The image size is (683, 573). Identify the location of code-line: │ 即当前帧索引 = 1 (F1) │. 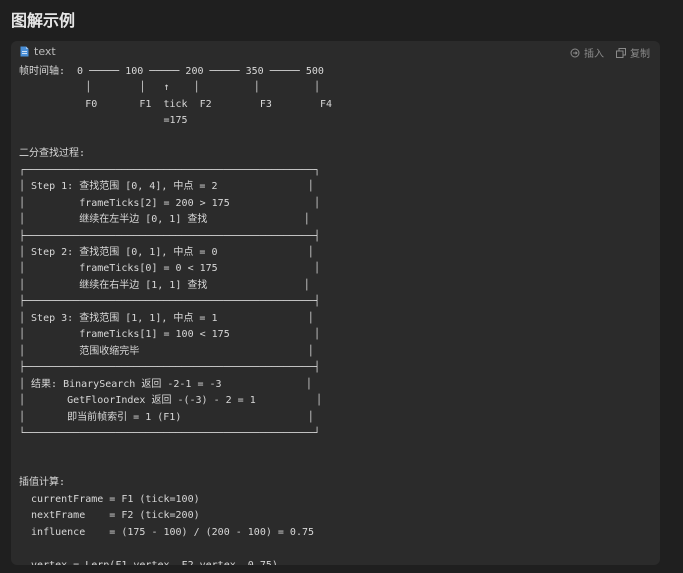
(166, 417).